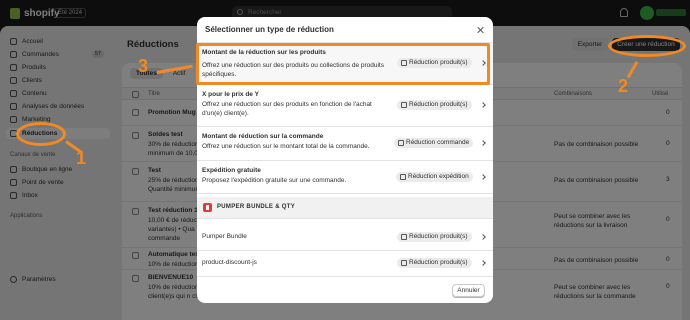 The height and width of the screenshot is (320, 690). Describe the element at coordinates (224, 236) in the screenshot. I see `option-title: Pumper Bundle` at that location.